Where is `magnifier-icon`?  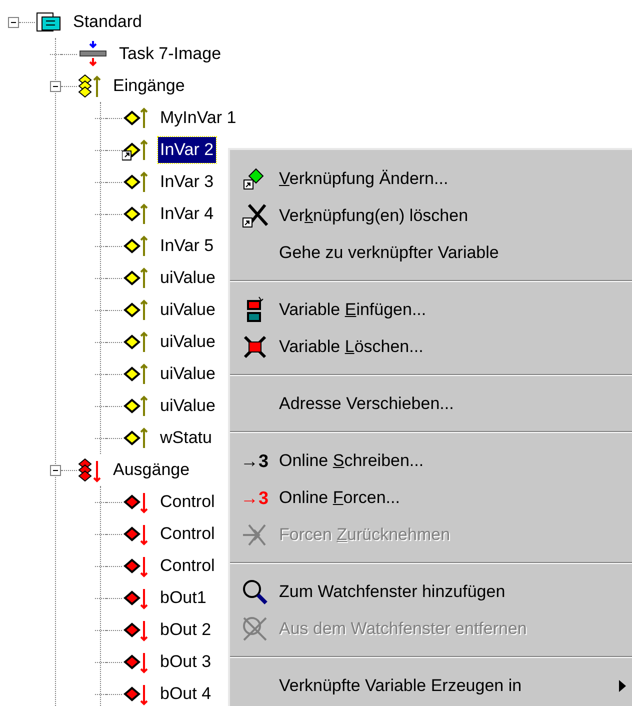 magnifier-icon is located at coordinates (254, 592).